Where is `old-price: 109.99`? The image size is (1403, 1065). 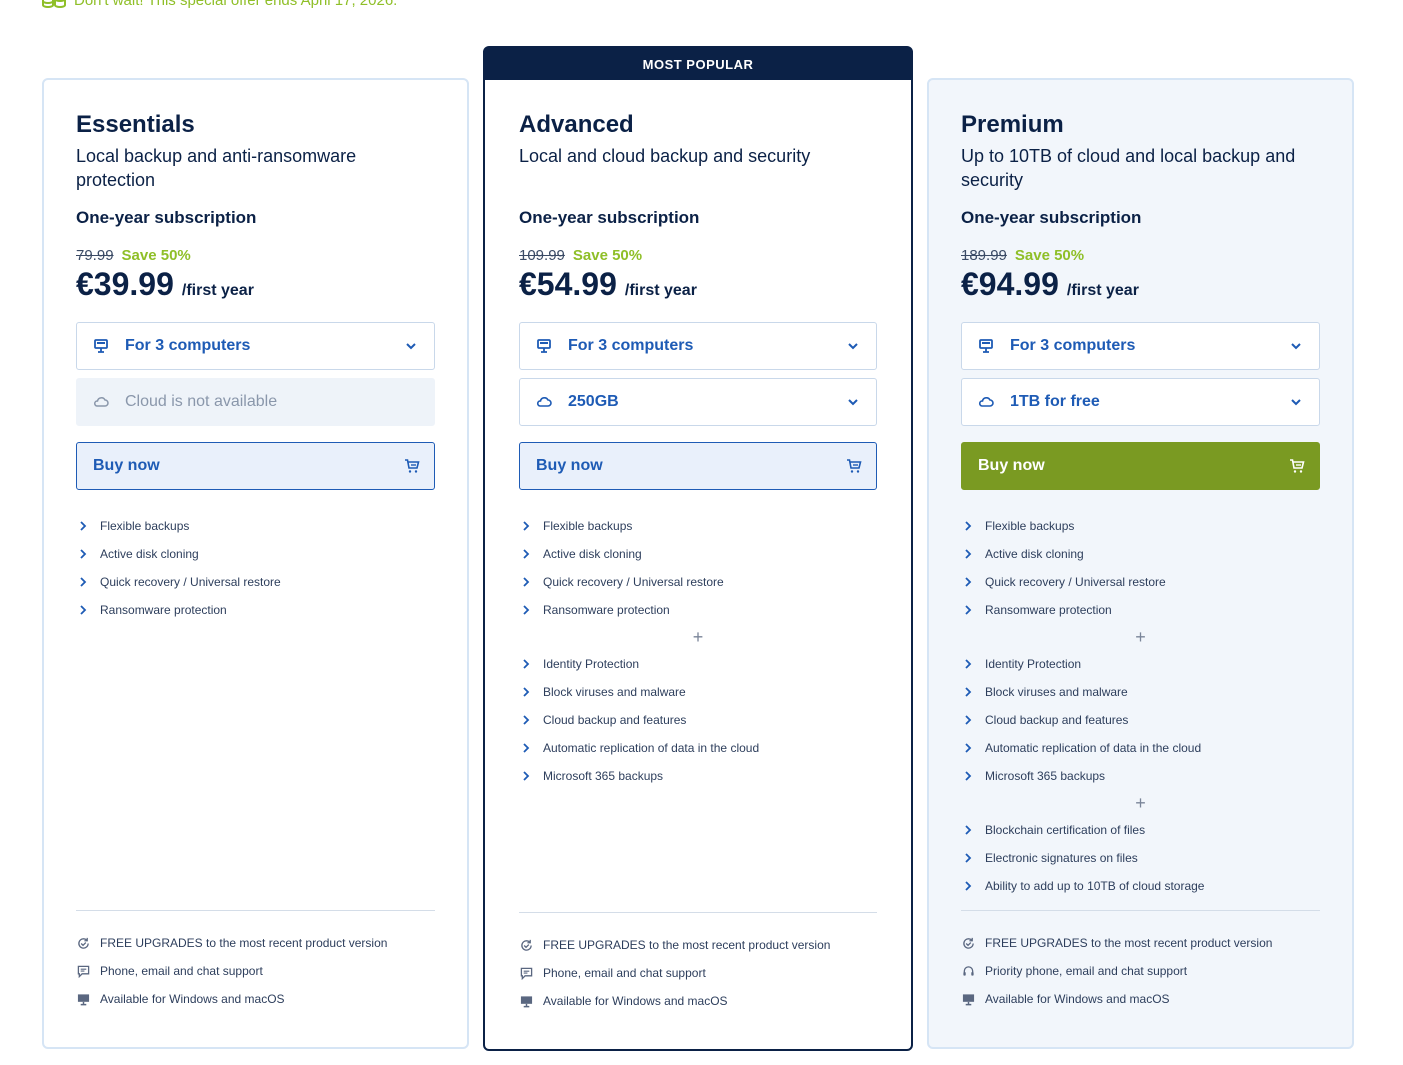
old-price: 109.99 is located at coordinates (542, 255).